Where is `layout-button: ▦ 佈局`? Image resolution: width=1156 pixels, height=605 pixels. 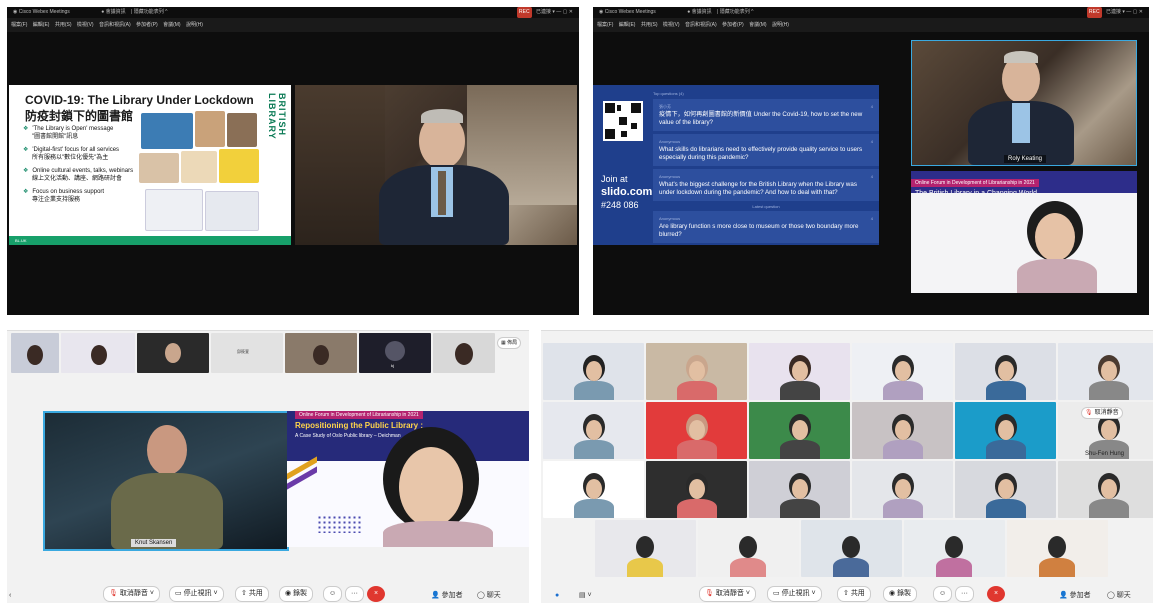 layout-button: ▦ 佈局 is located at coordinates (509, 343).